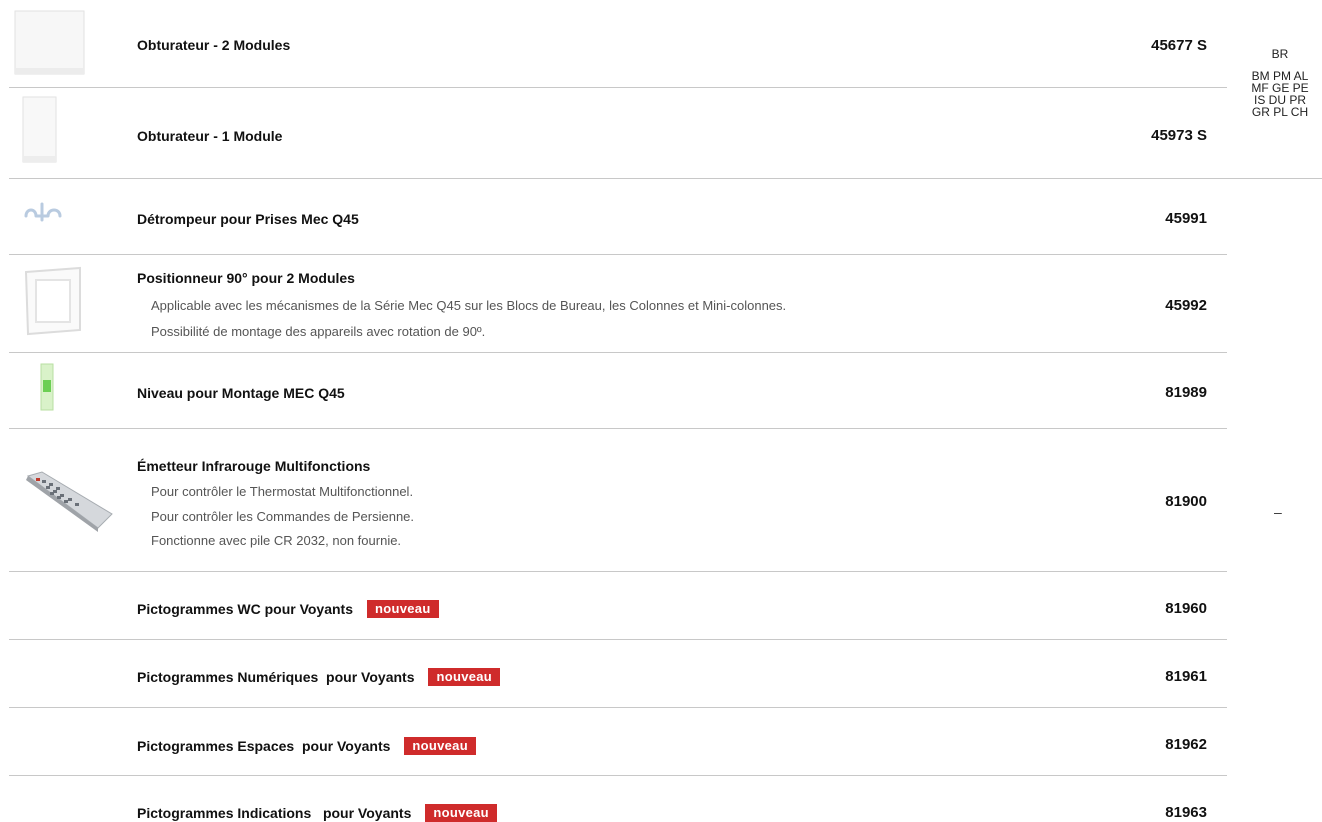 This screenshot has width=1322, height=822. I want to click on product-name-row: Pictogrammes Espaces pour Voyants nouveau, so click(306, 746).